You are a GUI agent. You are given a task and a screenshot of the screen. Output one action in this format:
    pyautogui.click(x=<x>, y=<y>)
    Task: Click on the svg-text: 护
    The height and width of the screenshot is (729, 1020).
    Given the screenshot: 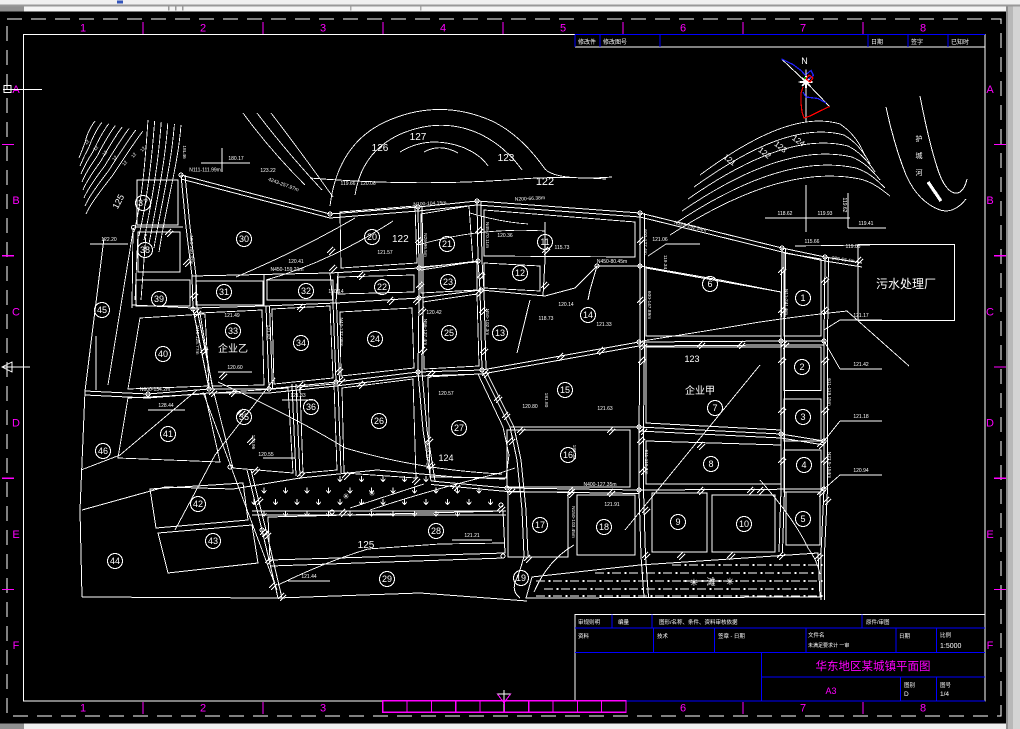 What is the action you would take?
    pyautogui.click(x=919, y=138)
    